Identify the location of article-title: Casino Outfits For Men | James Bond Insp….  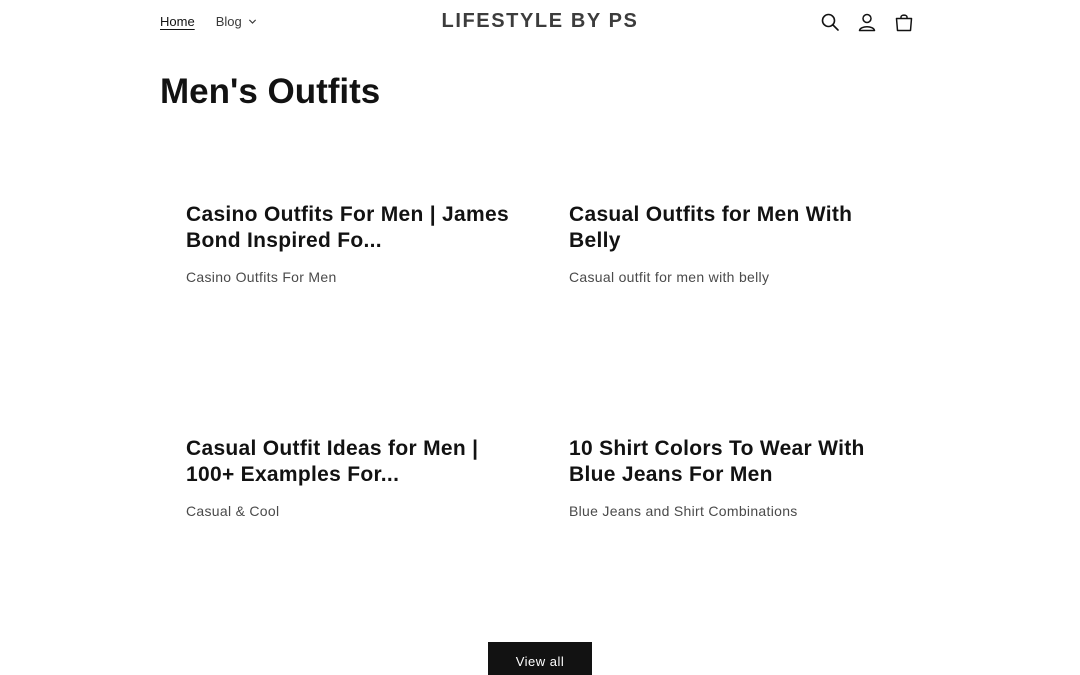
(356, 228).